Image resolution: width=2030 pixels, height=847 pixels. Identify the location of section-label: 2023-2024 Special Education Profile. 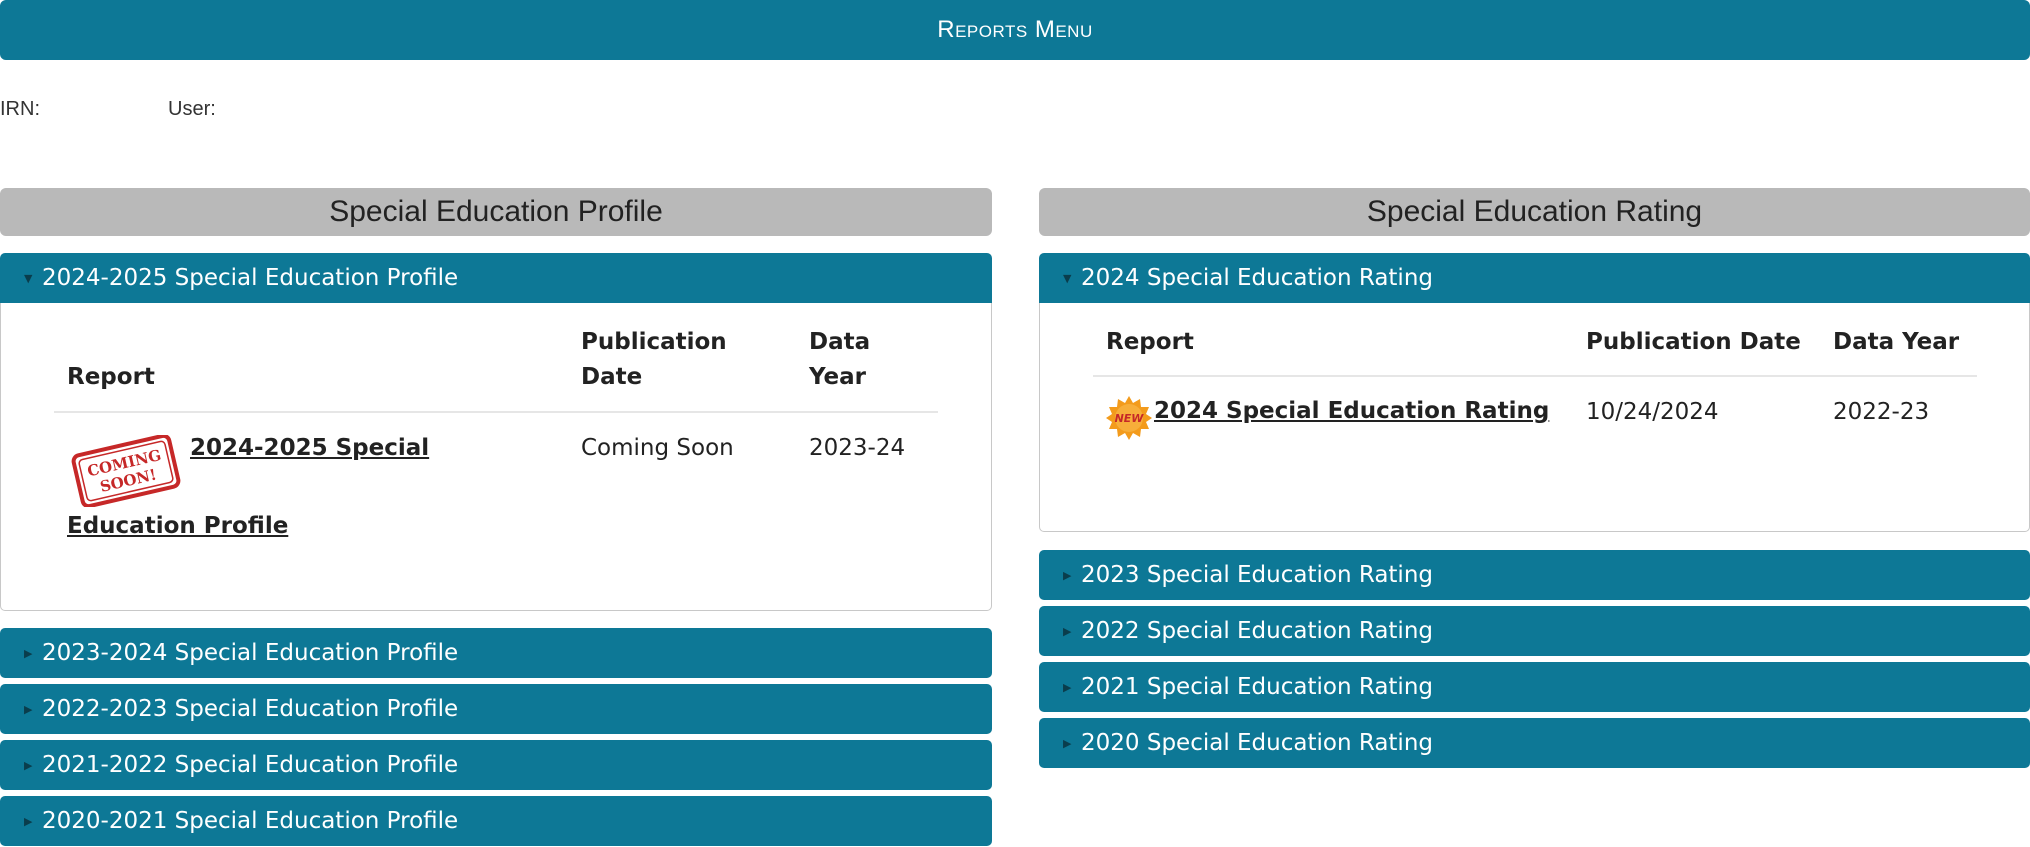
(250, 653).